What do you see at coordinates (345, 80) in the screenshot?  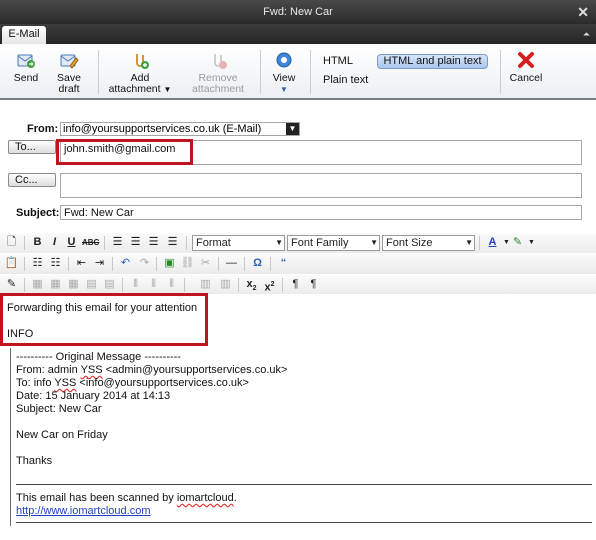 I see `format-plain-option: Plain text` at bounding box center [345, 80].